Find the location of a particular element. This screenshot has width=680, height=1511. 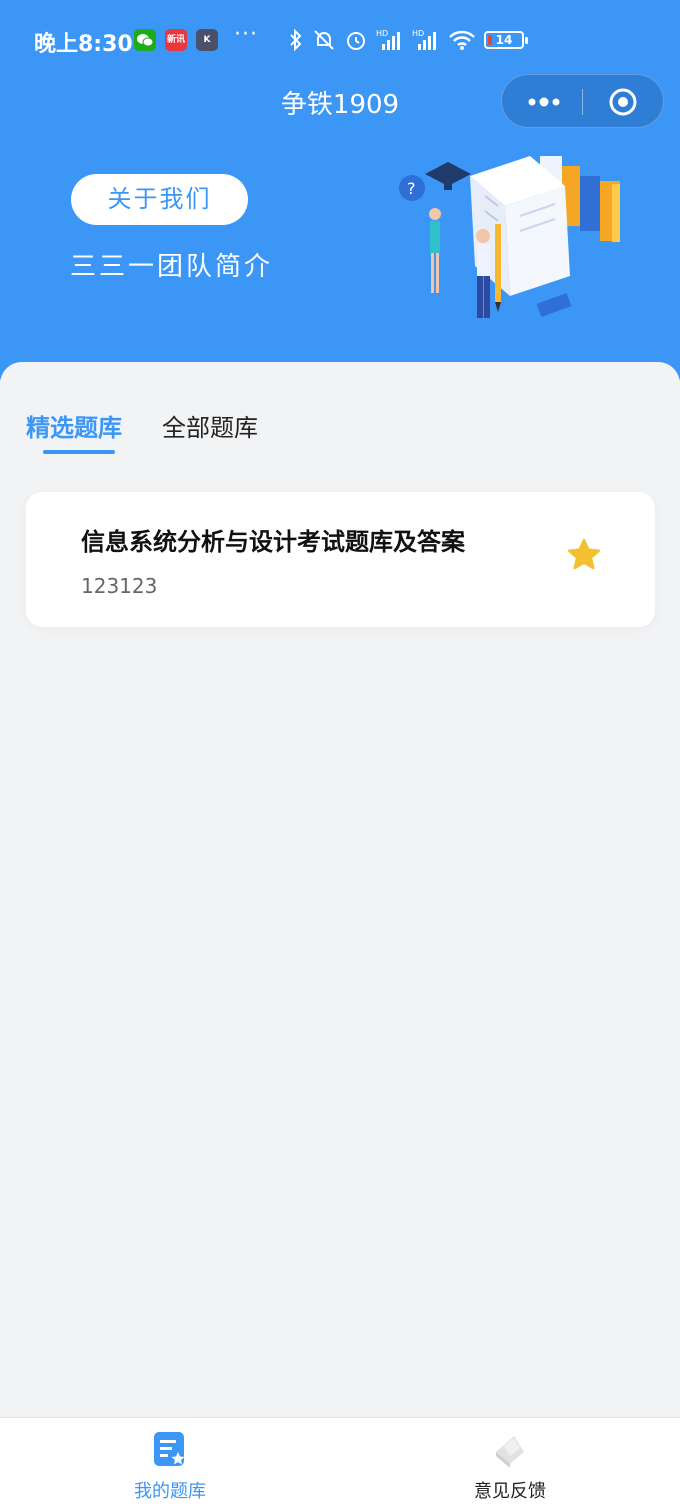

star-icon is located at coordinates (584, 555).